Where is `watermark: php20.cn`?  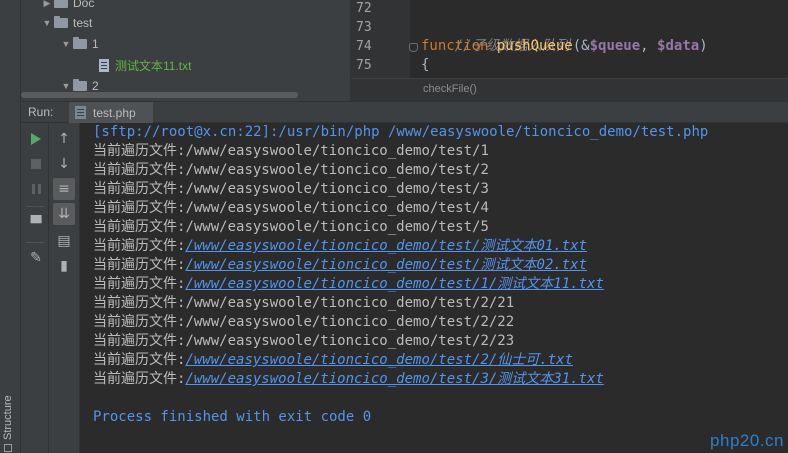 watermark: php20.cn is located at coordinates (747, 440).